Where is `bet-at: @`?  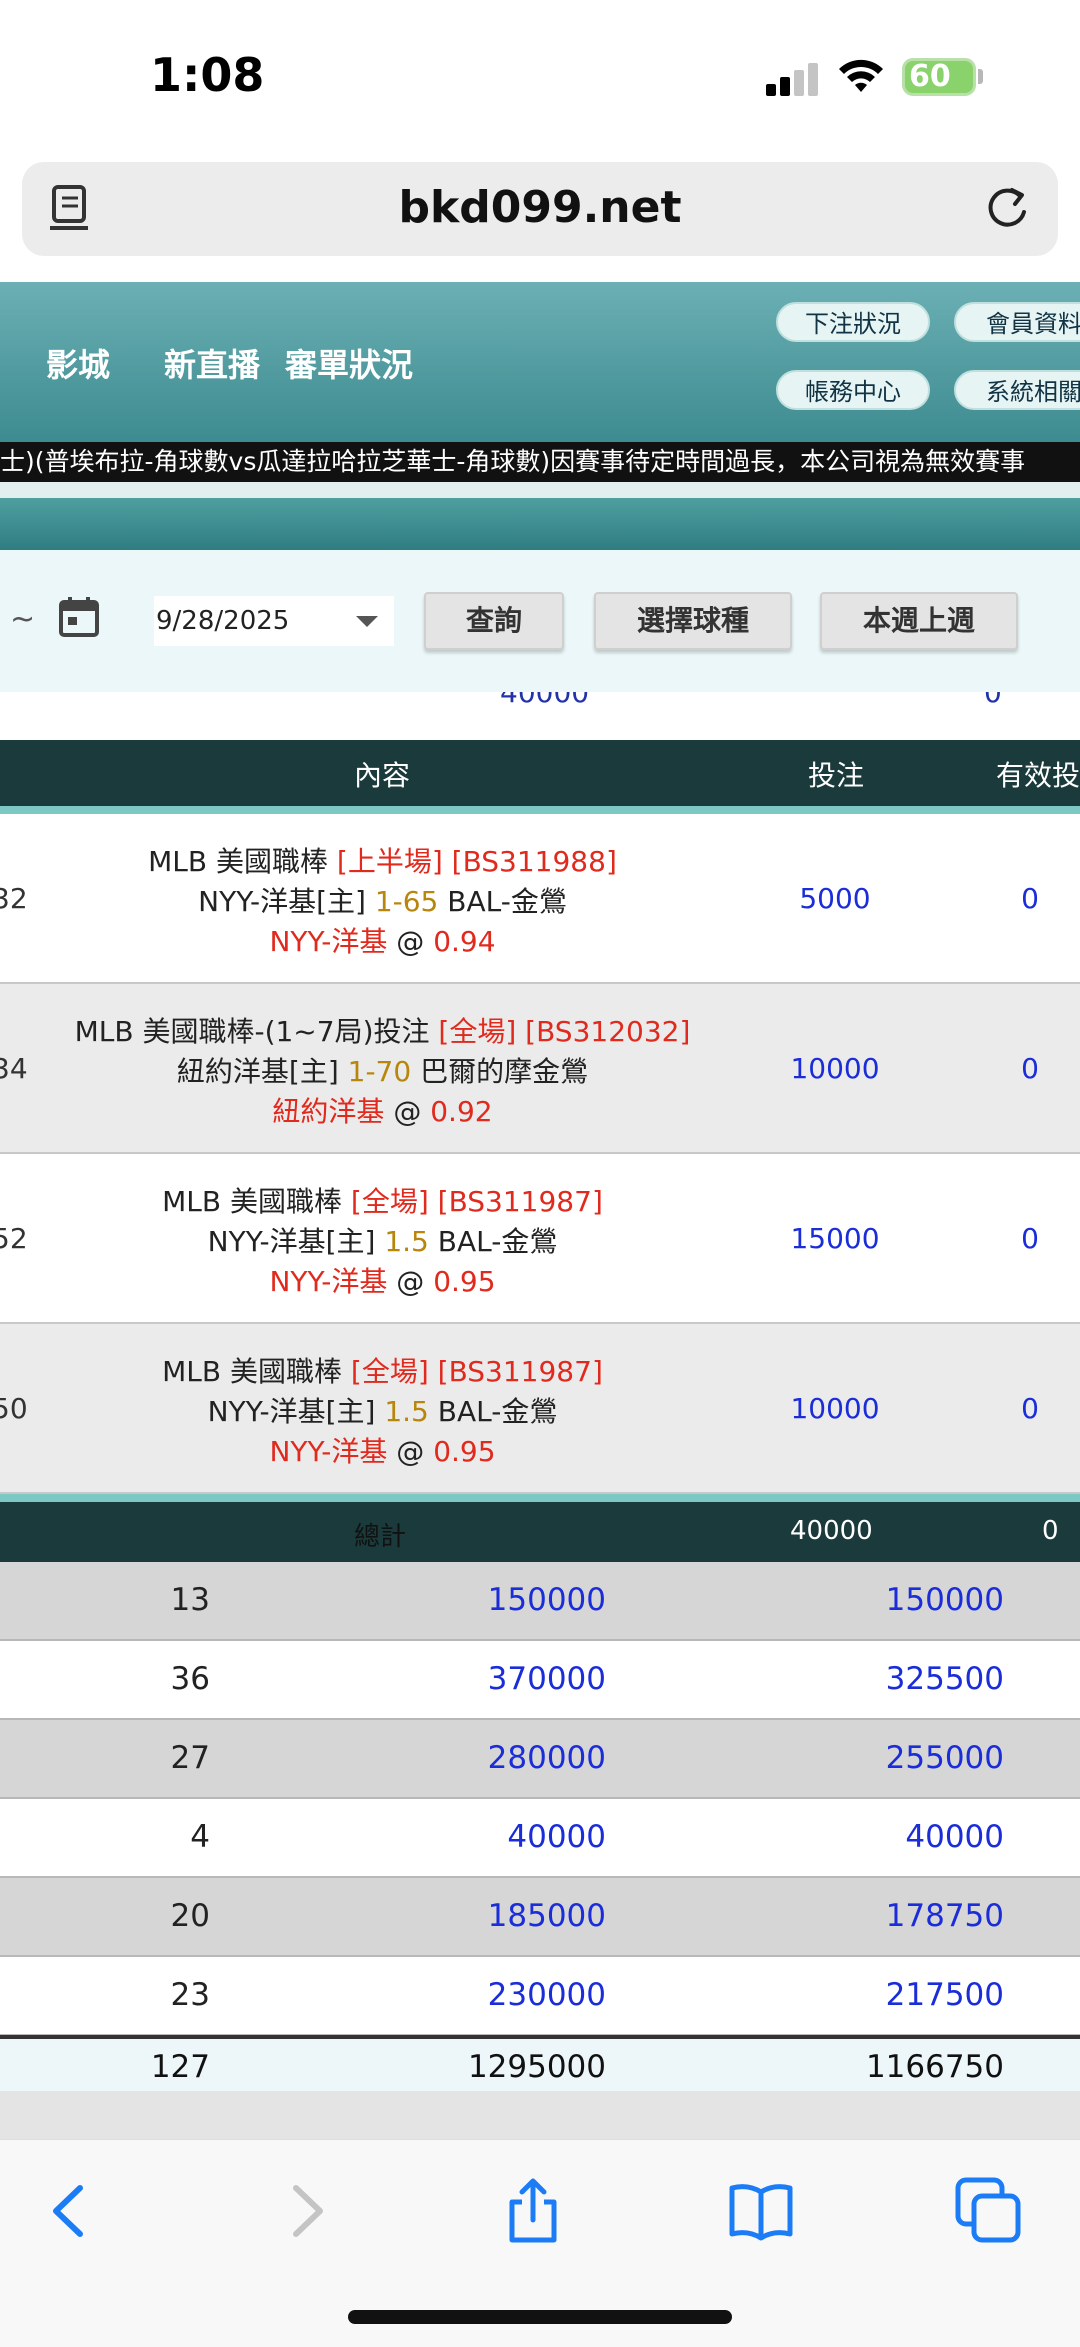 bet-at: @ is located at coordinates (410, 1451).